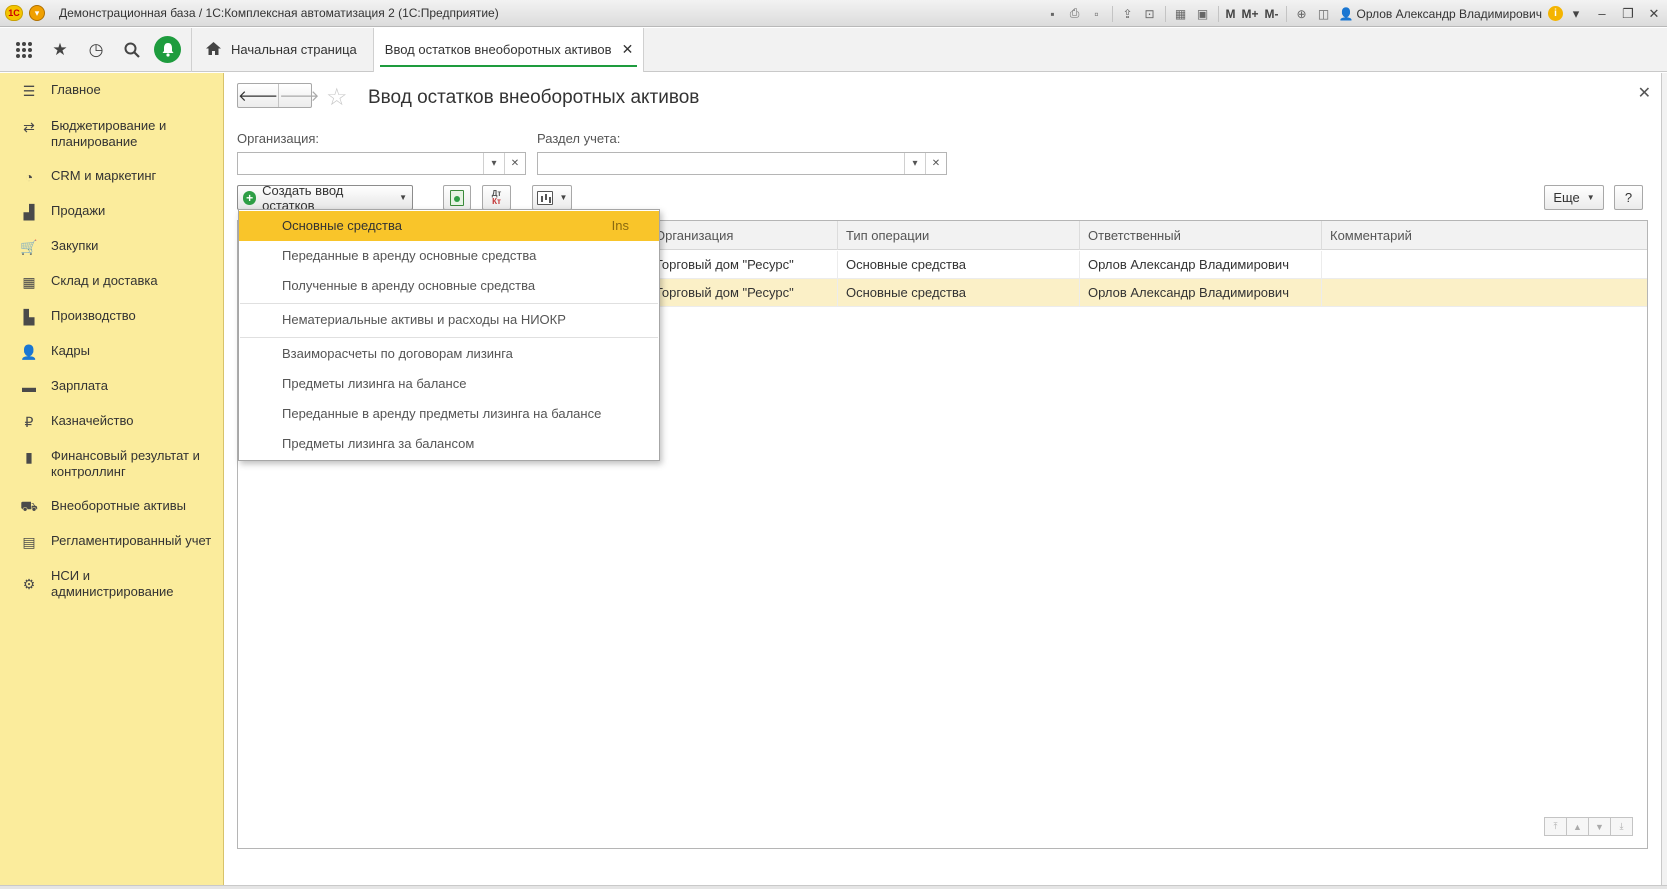 This screenshot has width=1667, height=889. What do you see at coordinates (112, 386) in the screenshot?
I see `sidebar-item-salary: ▬ Зарплата` at bounding box center [112, 386].